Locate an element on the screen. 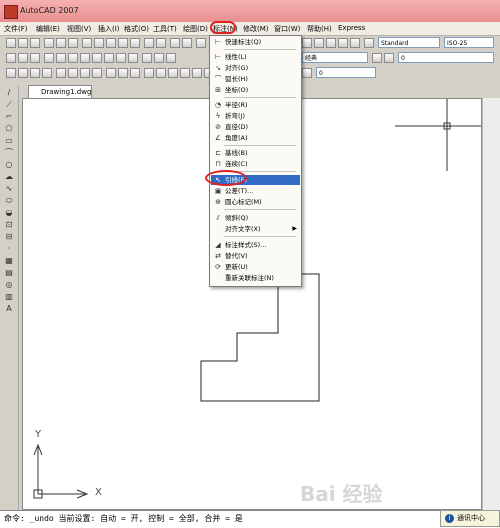 This screenshot has height=528, width=500. communication-center: i 通讯中心 is located at coordinates (470, 518).